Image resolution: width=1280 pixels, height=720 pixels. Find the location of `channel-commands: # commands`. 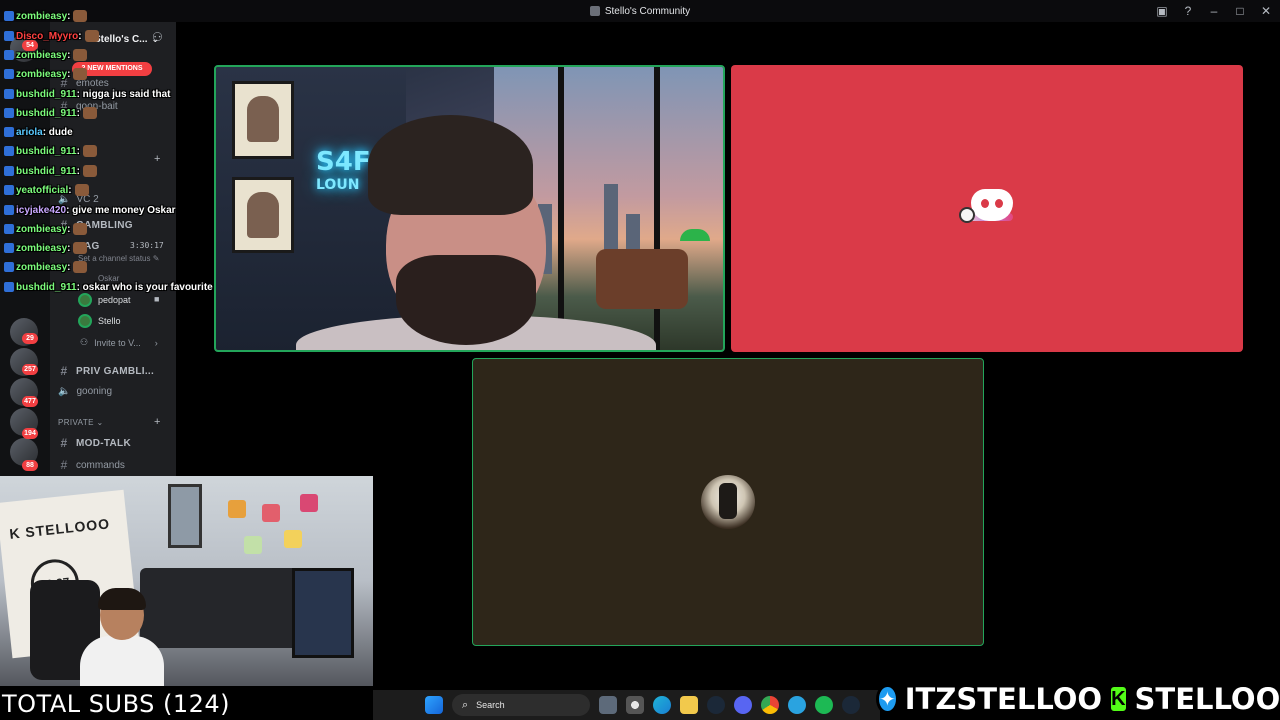

channel-commands: # commands is located at coordinates (91, 465).